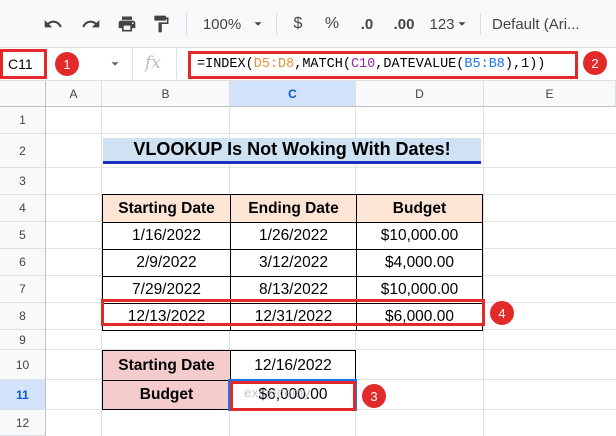 This screenshot has height=436, width=616. Describe the element at coordinates (23, 365) in the screenshot. I see `row-header-10: 10` at that location.